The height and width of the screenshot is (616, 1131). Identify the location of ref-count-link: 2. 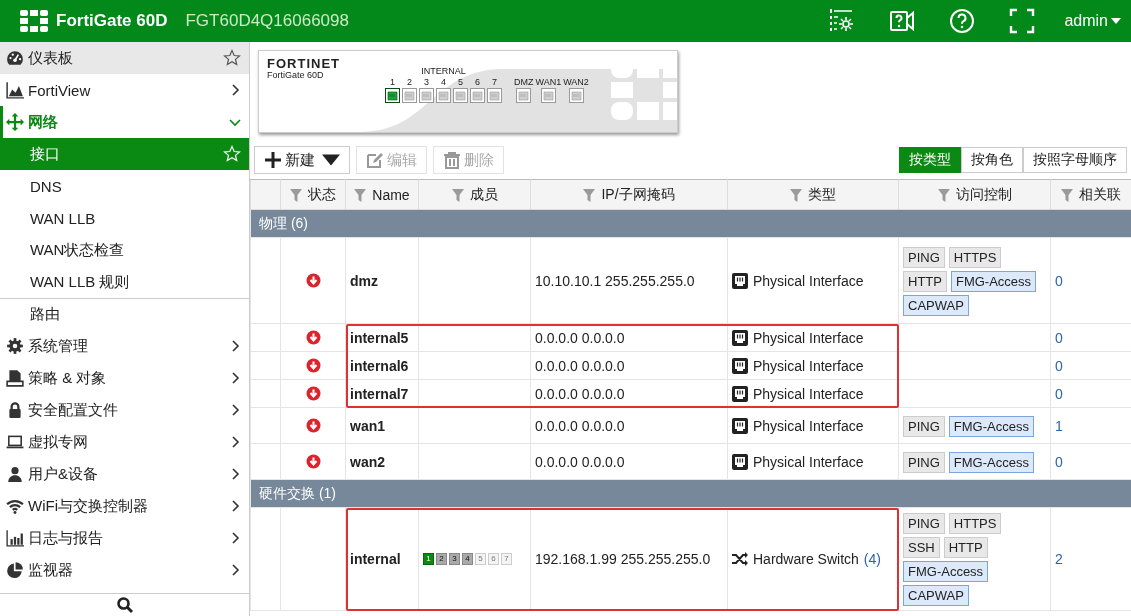
(1059, 559).